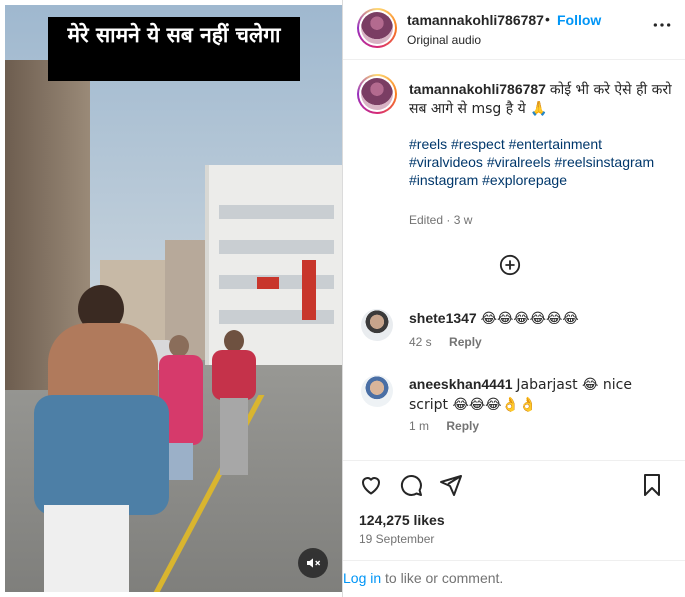 This screenshot has height=597, width=685. I want to click on comment-time: 1 m, so click(419, 426).